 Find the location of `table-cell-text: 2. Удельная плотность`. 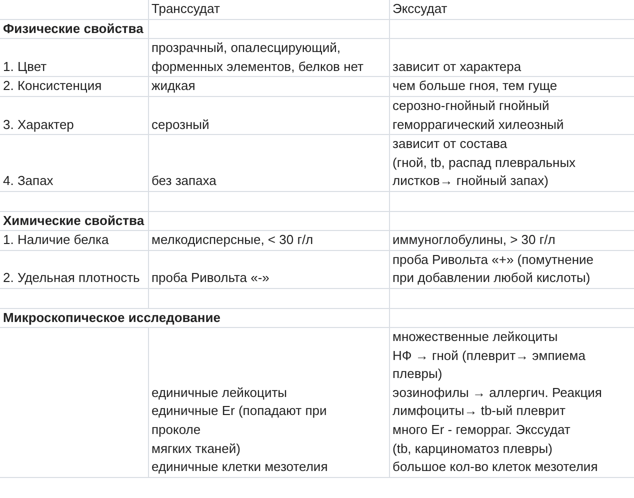

table-cell-text: 2. Удельная плотность is located at coordinates (71, 278).